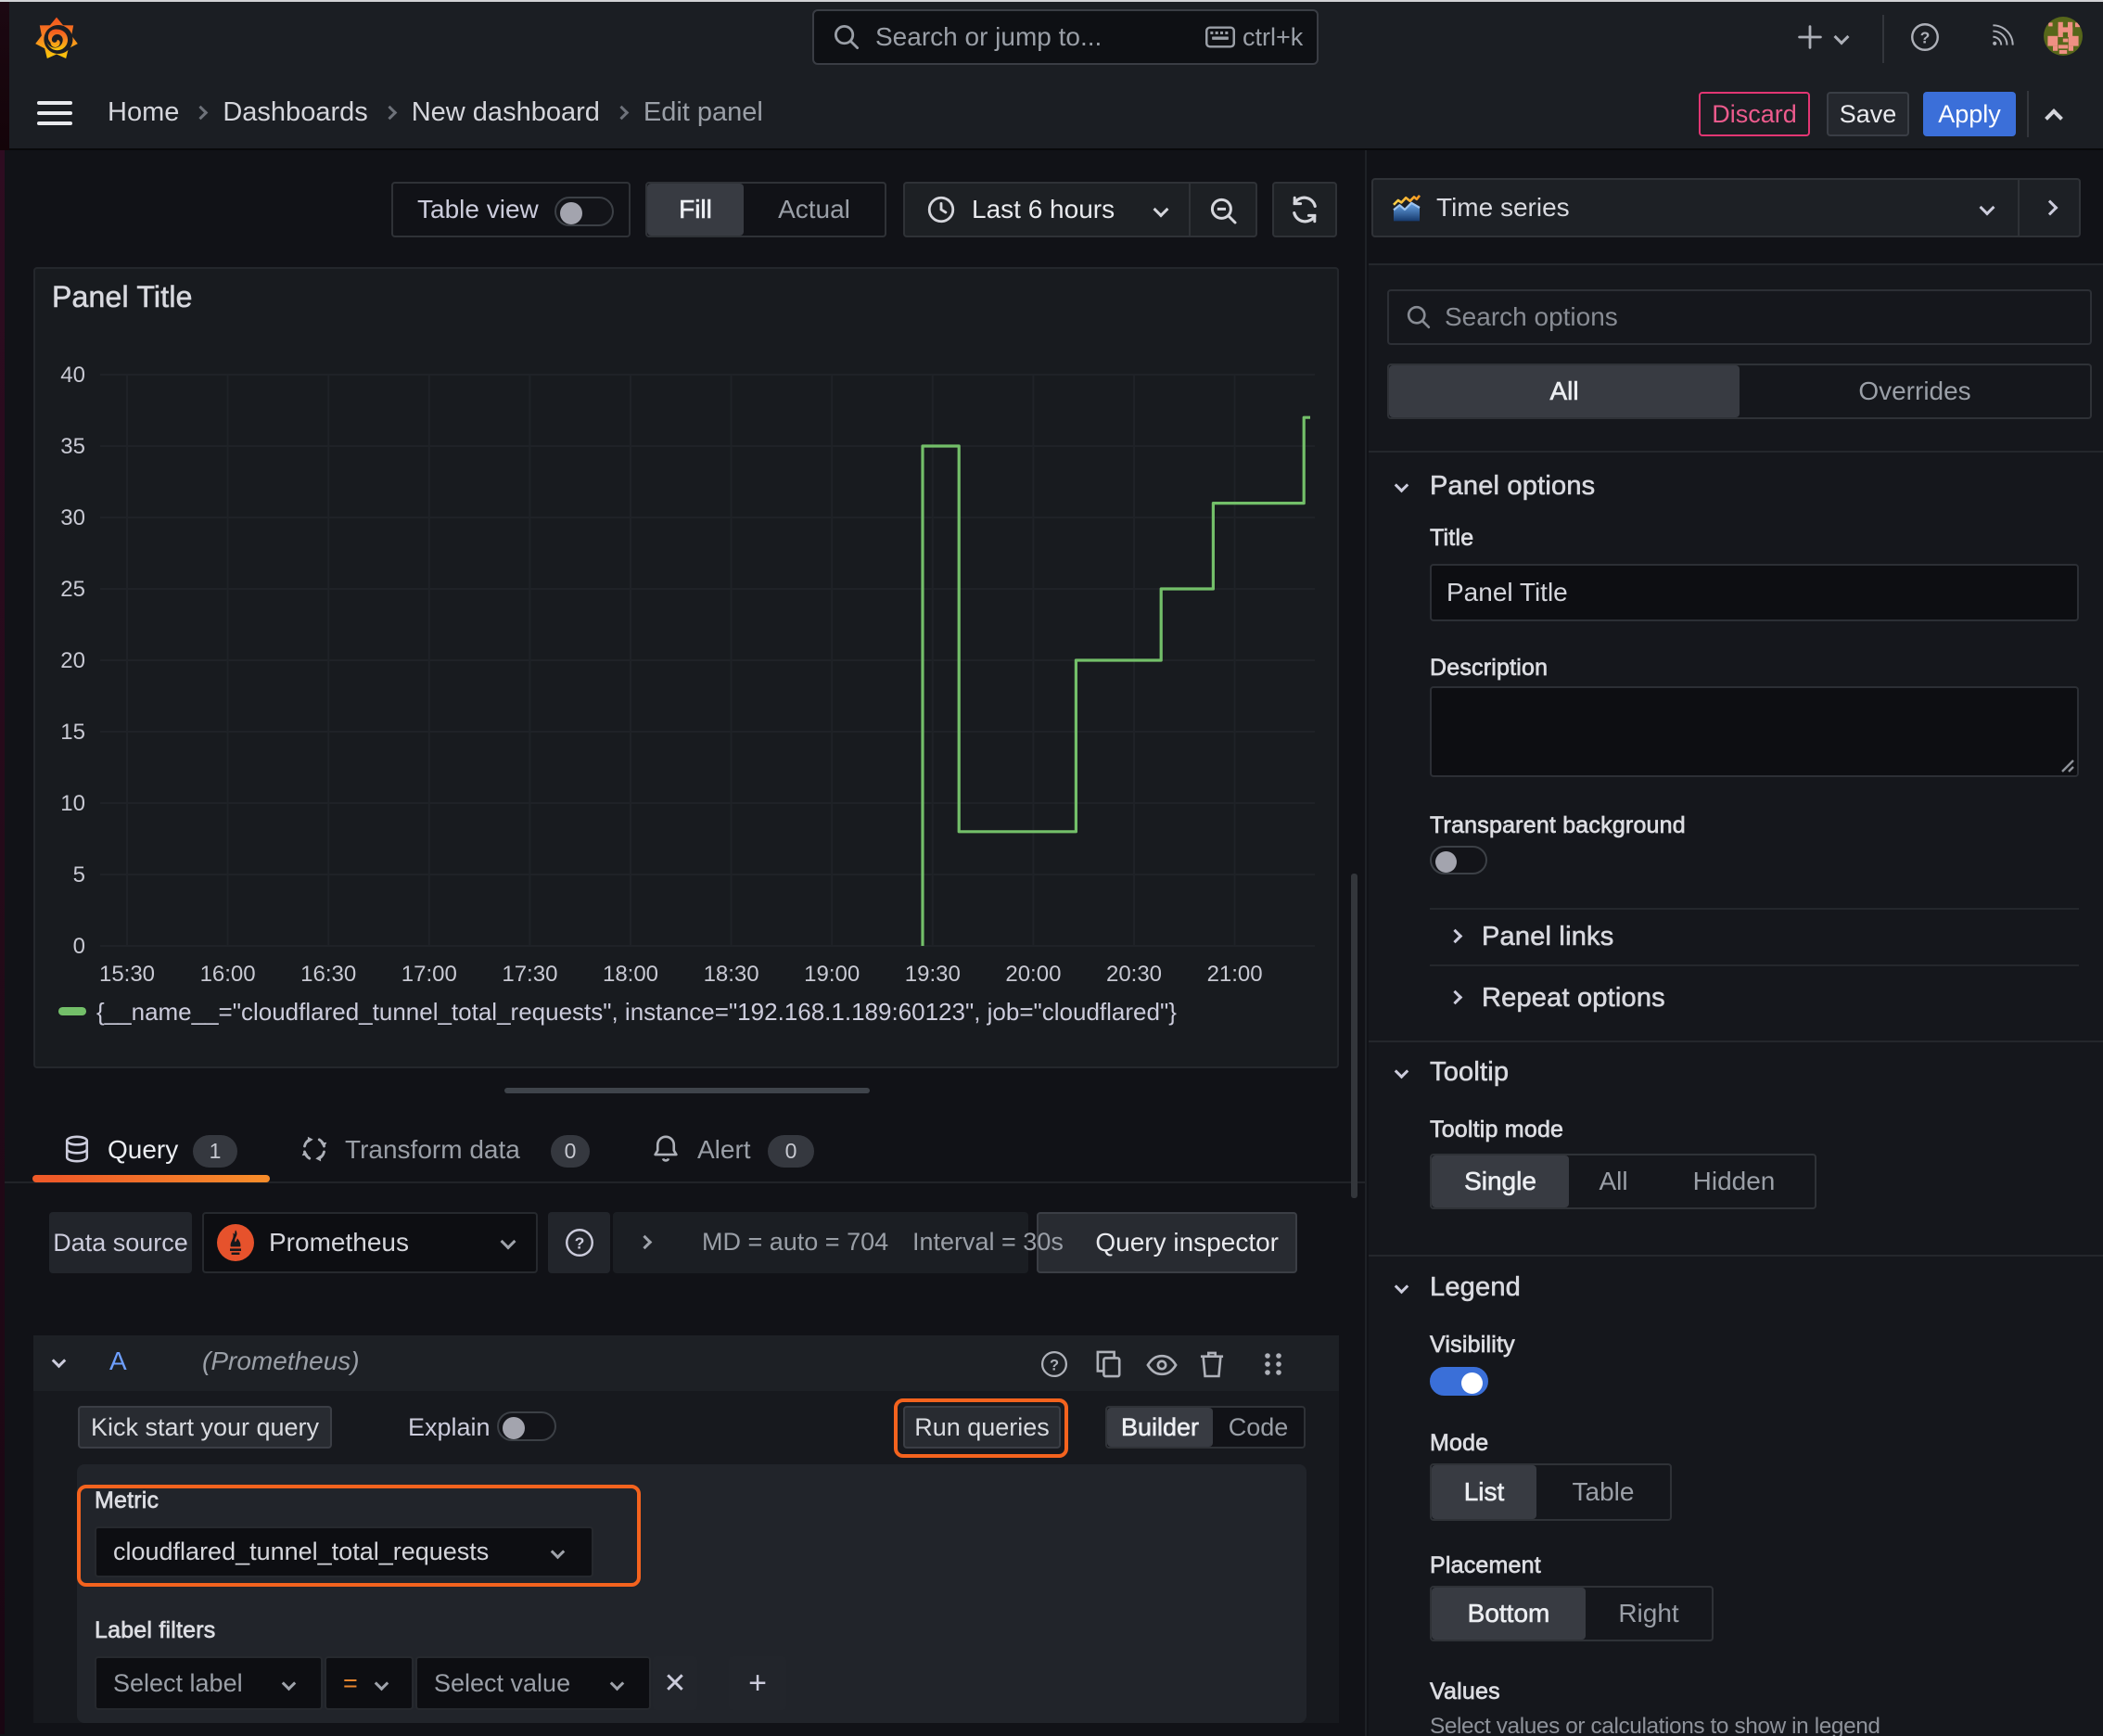  Describe the element at coordinates (72, 803) in the screenshot. I see `svg-text: 10` at that location.